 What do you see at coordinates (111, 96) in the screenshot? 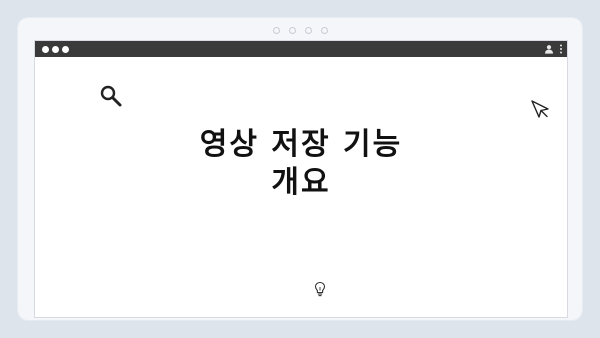
I see `search-icon` at bounding box center [111, 96].